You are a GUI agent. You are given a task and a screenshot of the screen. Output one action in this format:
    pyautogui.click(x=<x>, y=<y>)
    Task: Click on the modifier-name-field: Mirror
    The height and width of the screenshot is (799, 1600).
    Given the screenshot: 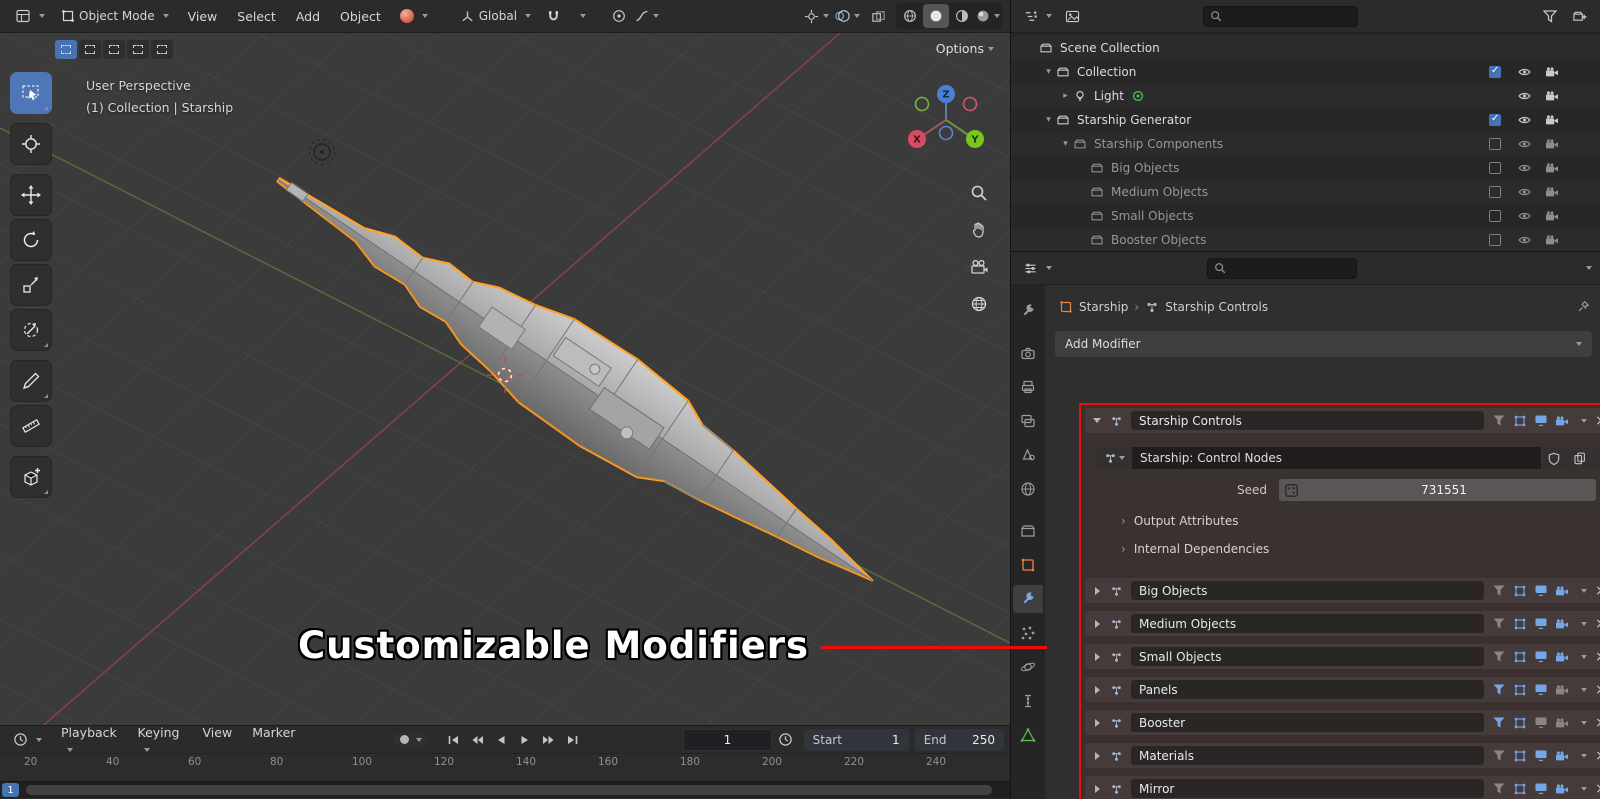 What is the action you would take?
    pyautogui.click(x=1307, y=788)
    